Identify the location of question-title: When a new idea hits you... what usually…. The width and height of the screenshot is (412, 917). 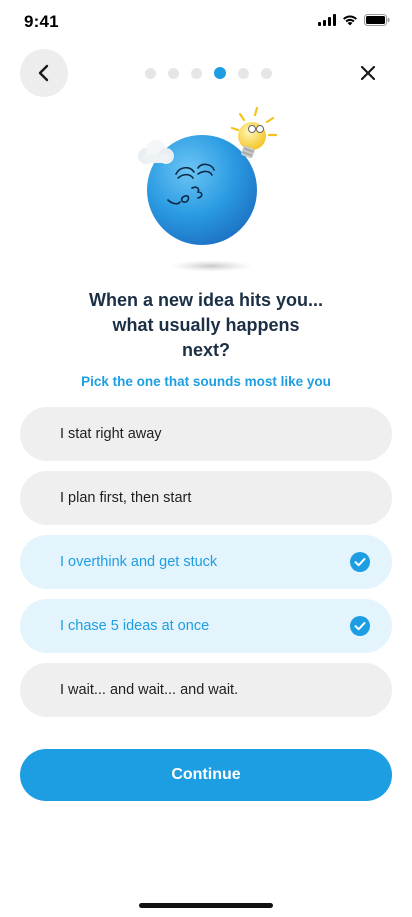
(206, 325).